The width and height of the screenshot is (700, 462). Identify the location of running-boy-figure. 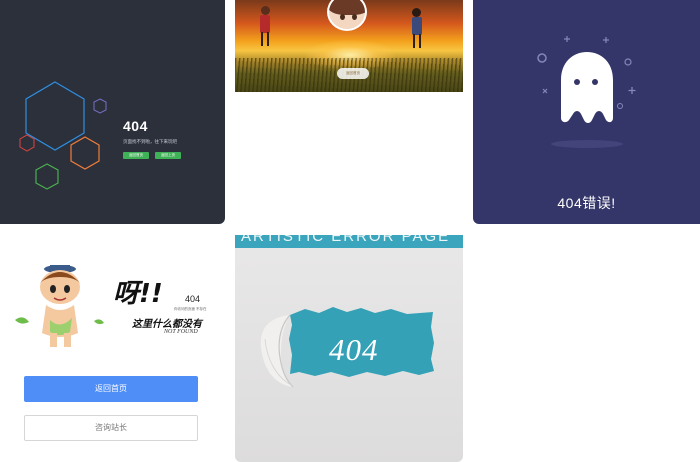
(417, 28).